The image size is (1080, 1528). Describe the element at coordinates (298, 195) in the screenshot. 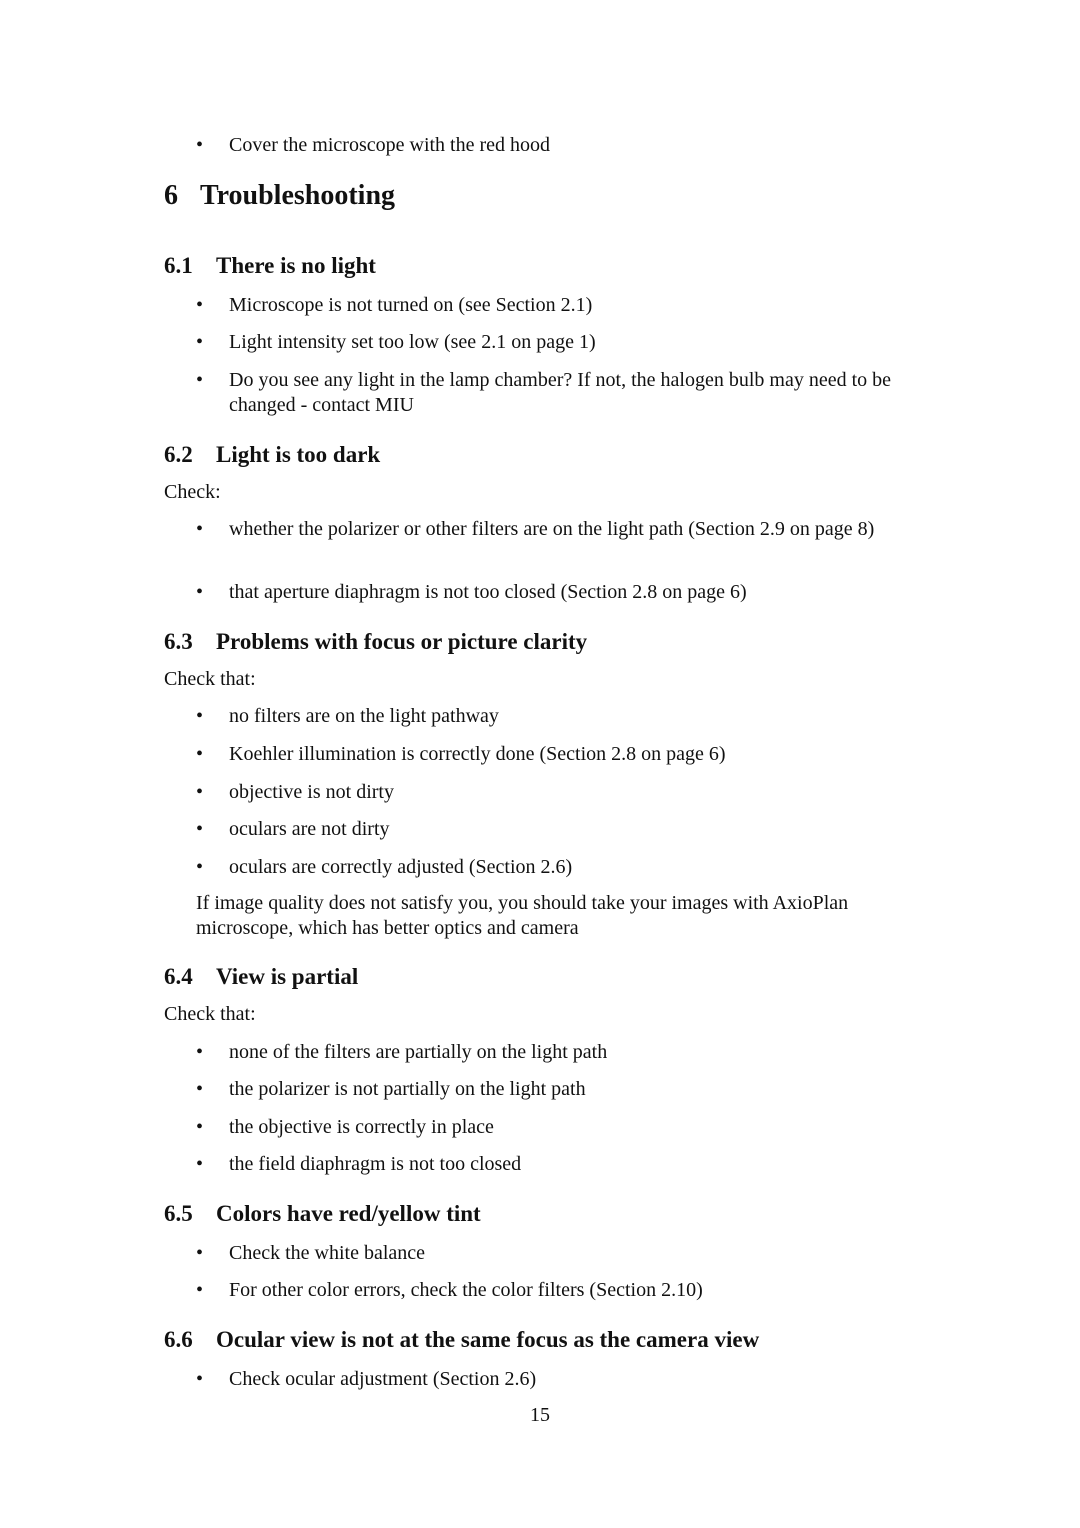

I see `chapter-title: Troubleshooting` at that location.